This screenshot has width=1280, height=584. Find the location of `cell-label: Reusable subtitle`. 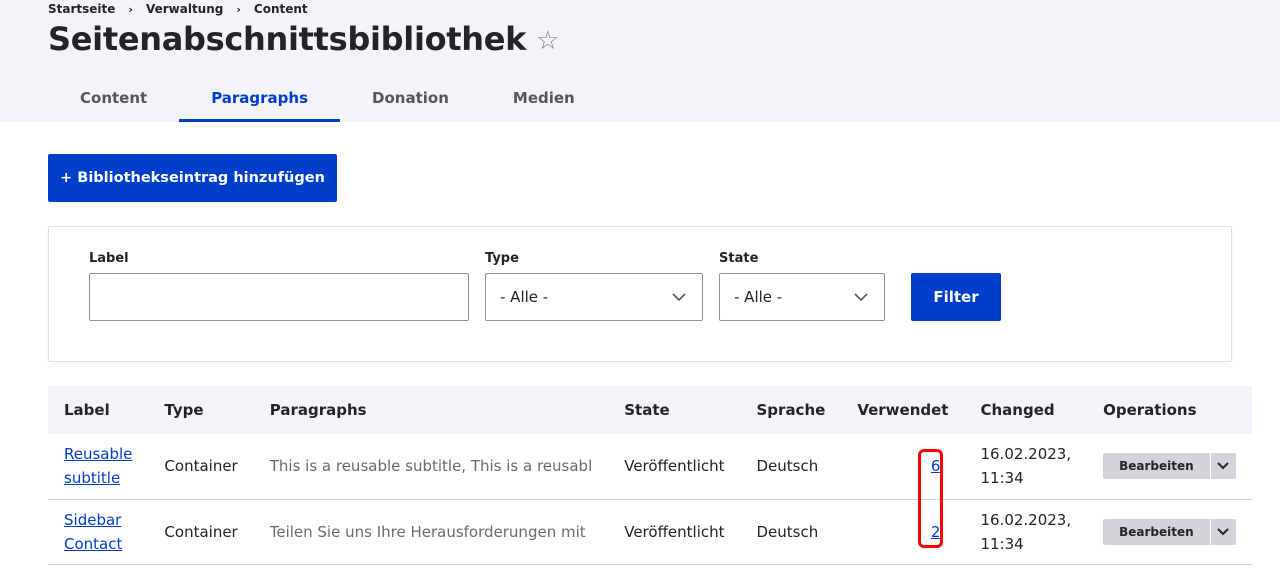

cell-label: Reusable subtitle is located at coordinates (98, 466).